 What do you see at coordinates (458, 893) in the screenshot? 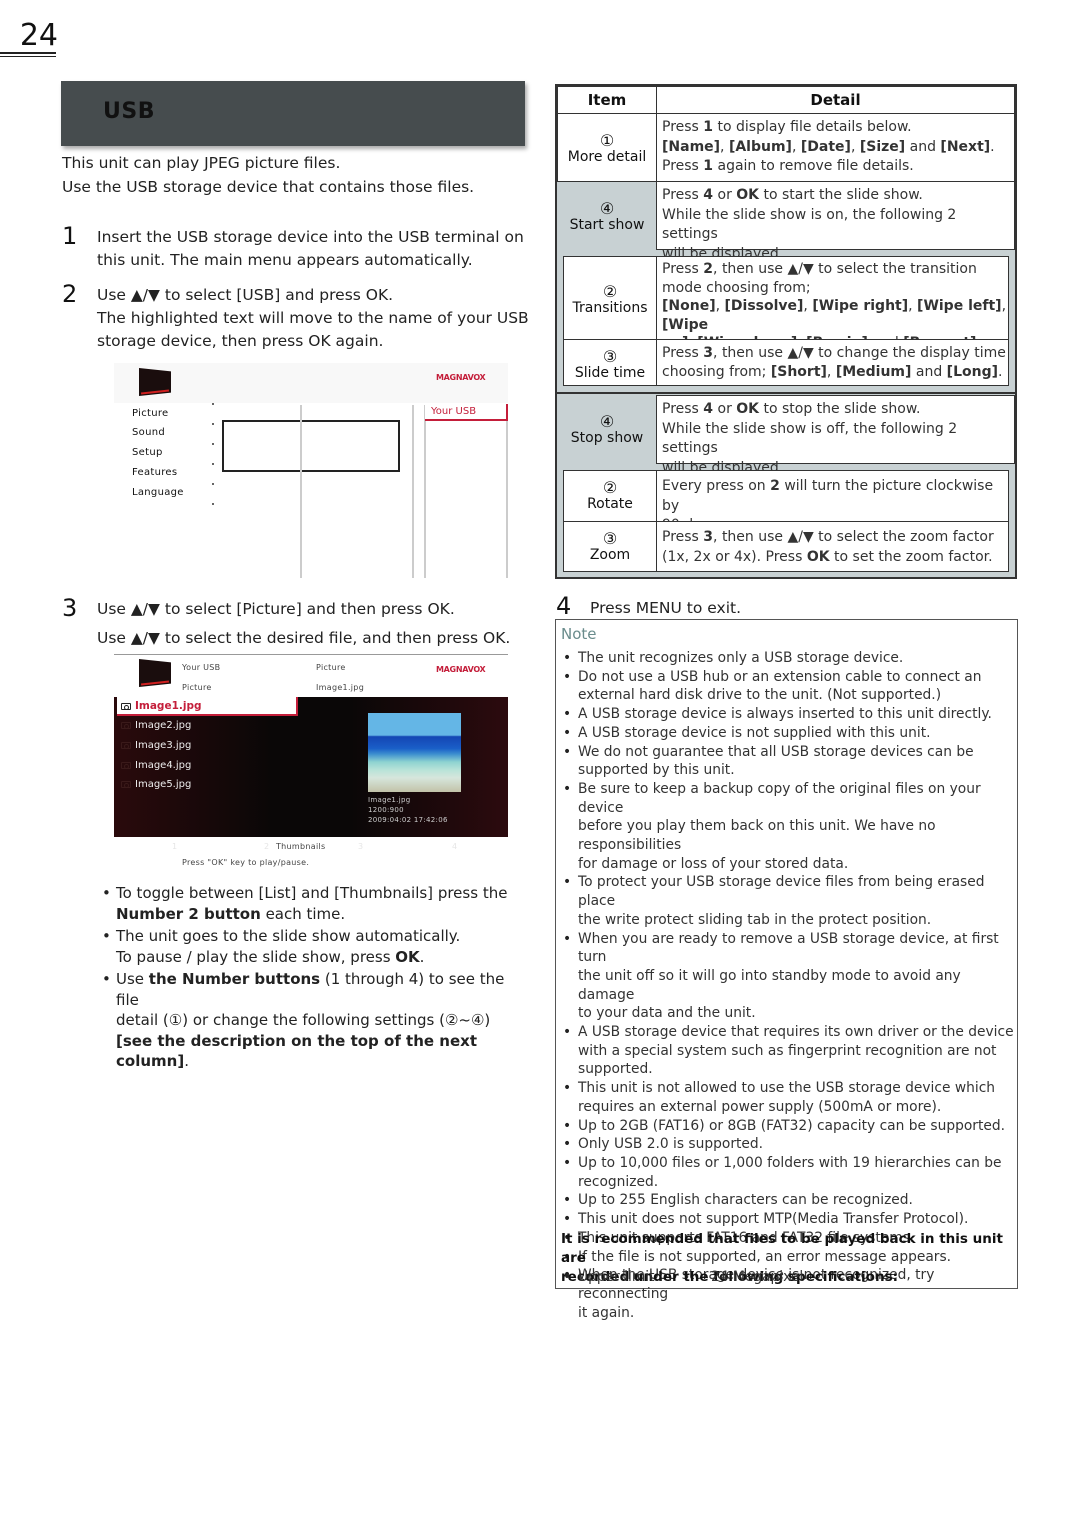
I see `text: press` at bounding box center [458, 893].